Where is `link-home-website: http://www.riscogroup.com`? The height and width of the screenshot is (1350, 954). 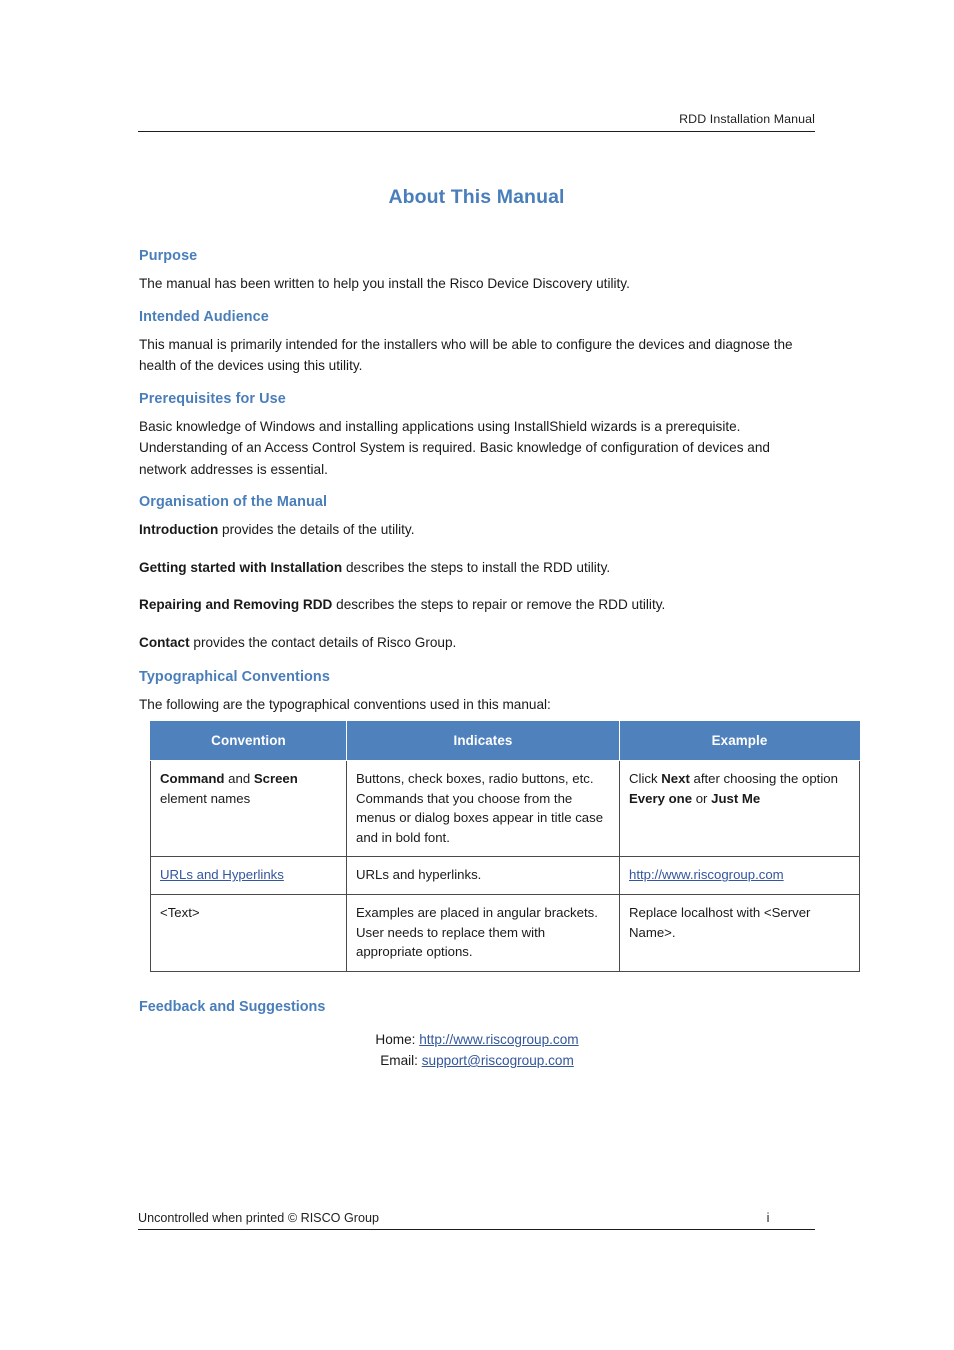
link-home-website: http://www.riscogroup.com is located at coordinates (498, 1039).